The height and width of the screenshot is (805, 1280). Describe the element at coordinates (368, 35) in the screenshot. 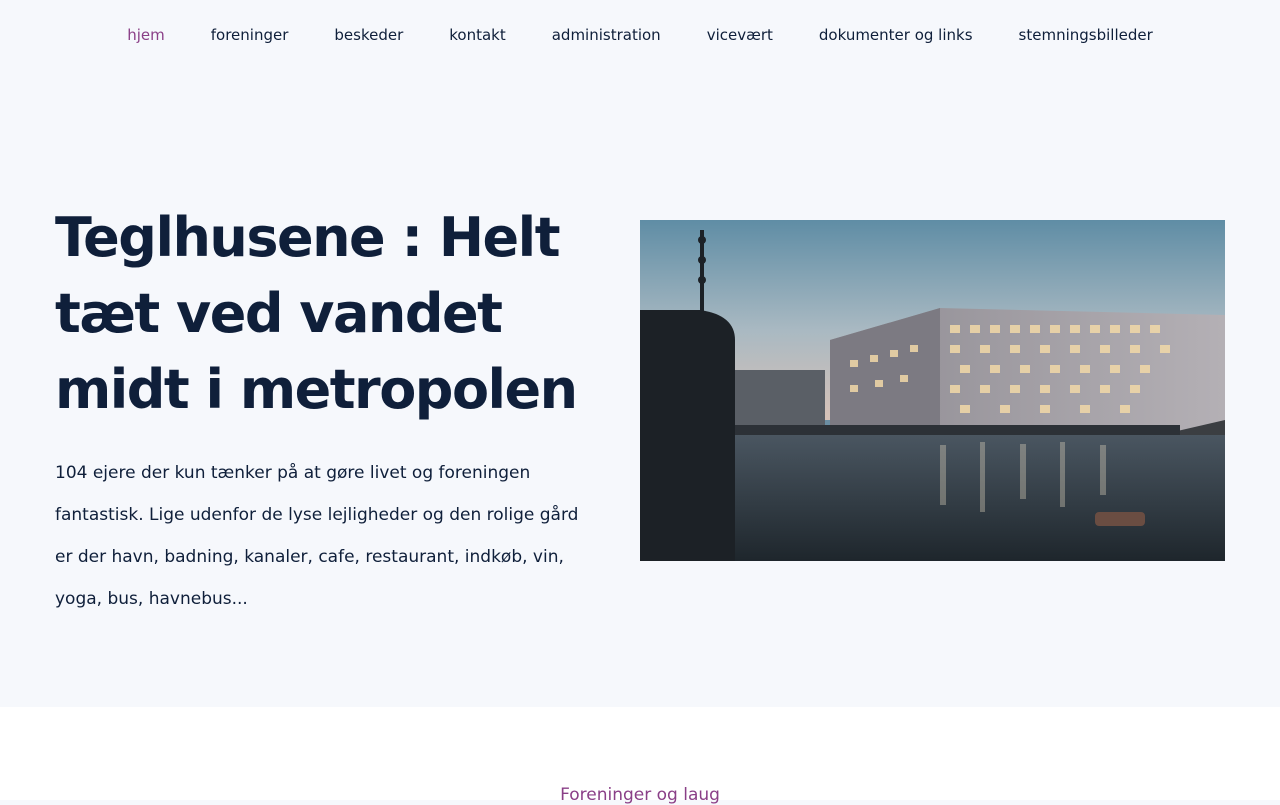

I see `nav-item-beskeder: beskeder` at that location.